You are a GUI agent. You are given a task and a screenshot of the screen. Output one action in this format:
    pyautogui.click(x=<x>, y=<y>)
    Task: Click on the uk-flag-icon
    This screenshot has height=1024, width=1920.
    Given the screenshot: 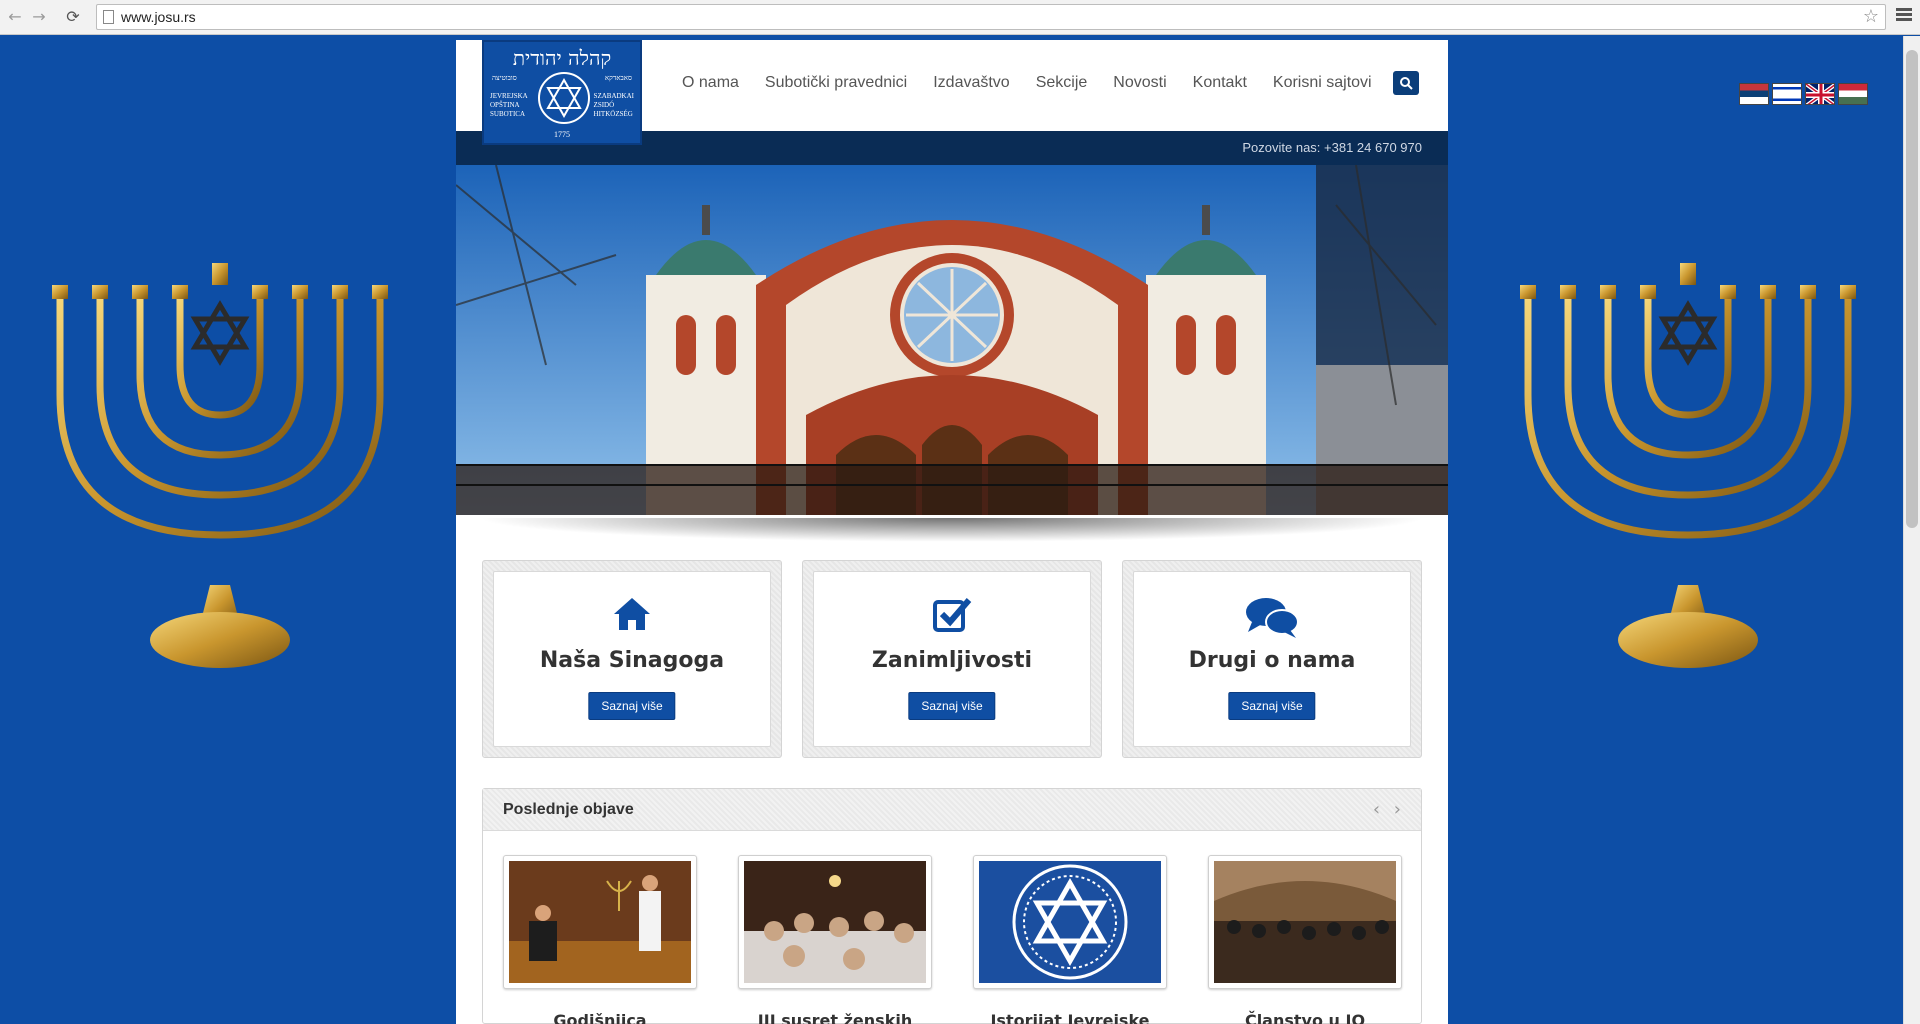 What is the action you would take?
    pyautogui.click(x=1820, y=94)
    